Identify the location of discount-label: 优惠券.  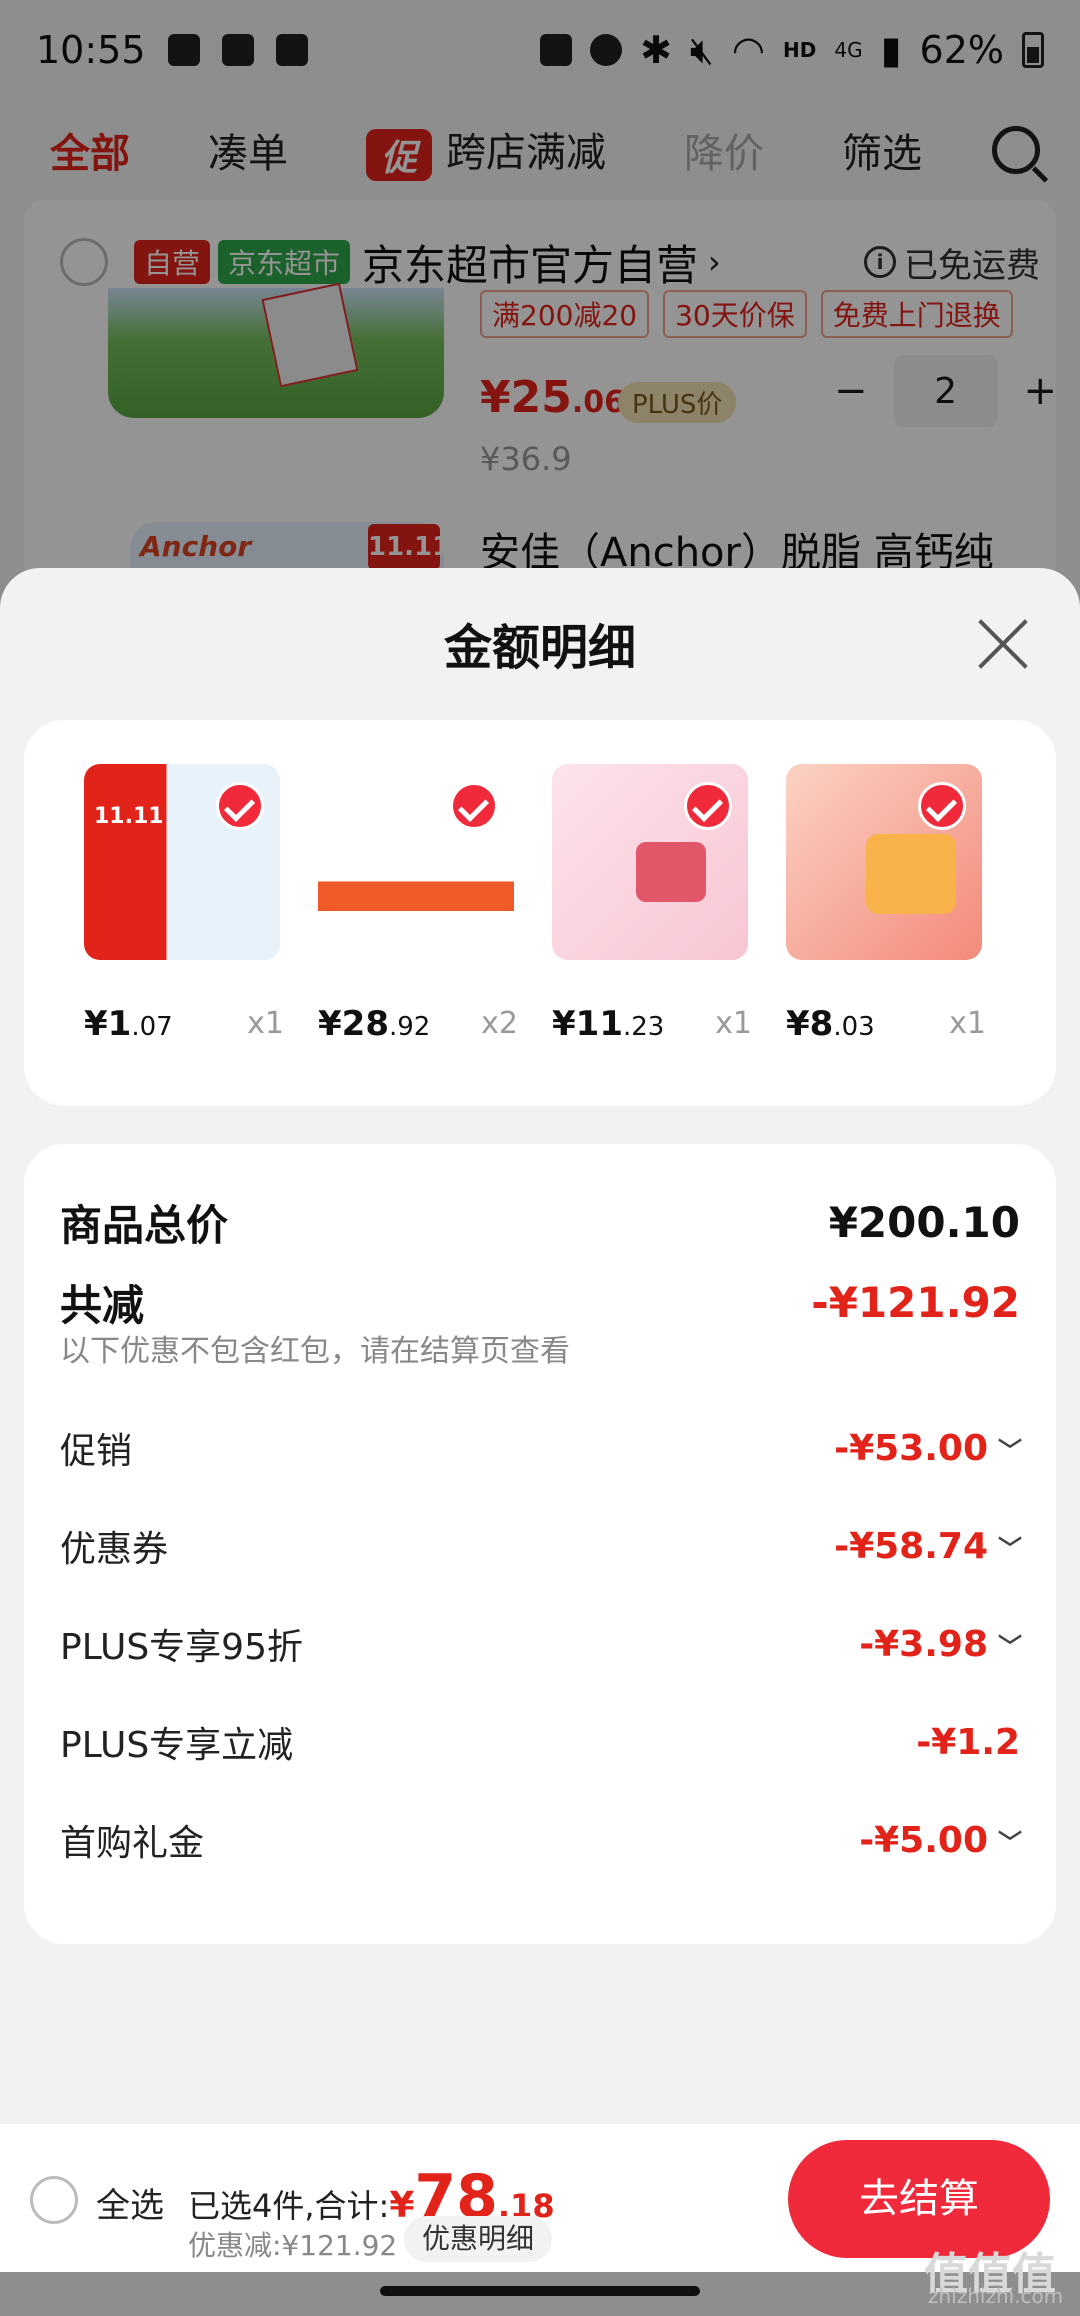
(114, 1549).